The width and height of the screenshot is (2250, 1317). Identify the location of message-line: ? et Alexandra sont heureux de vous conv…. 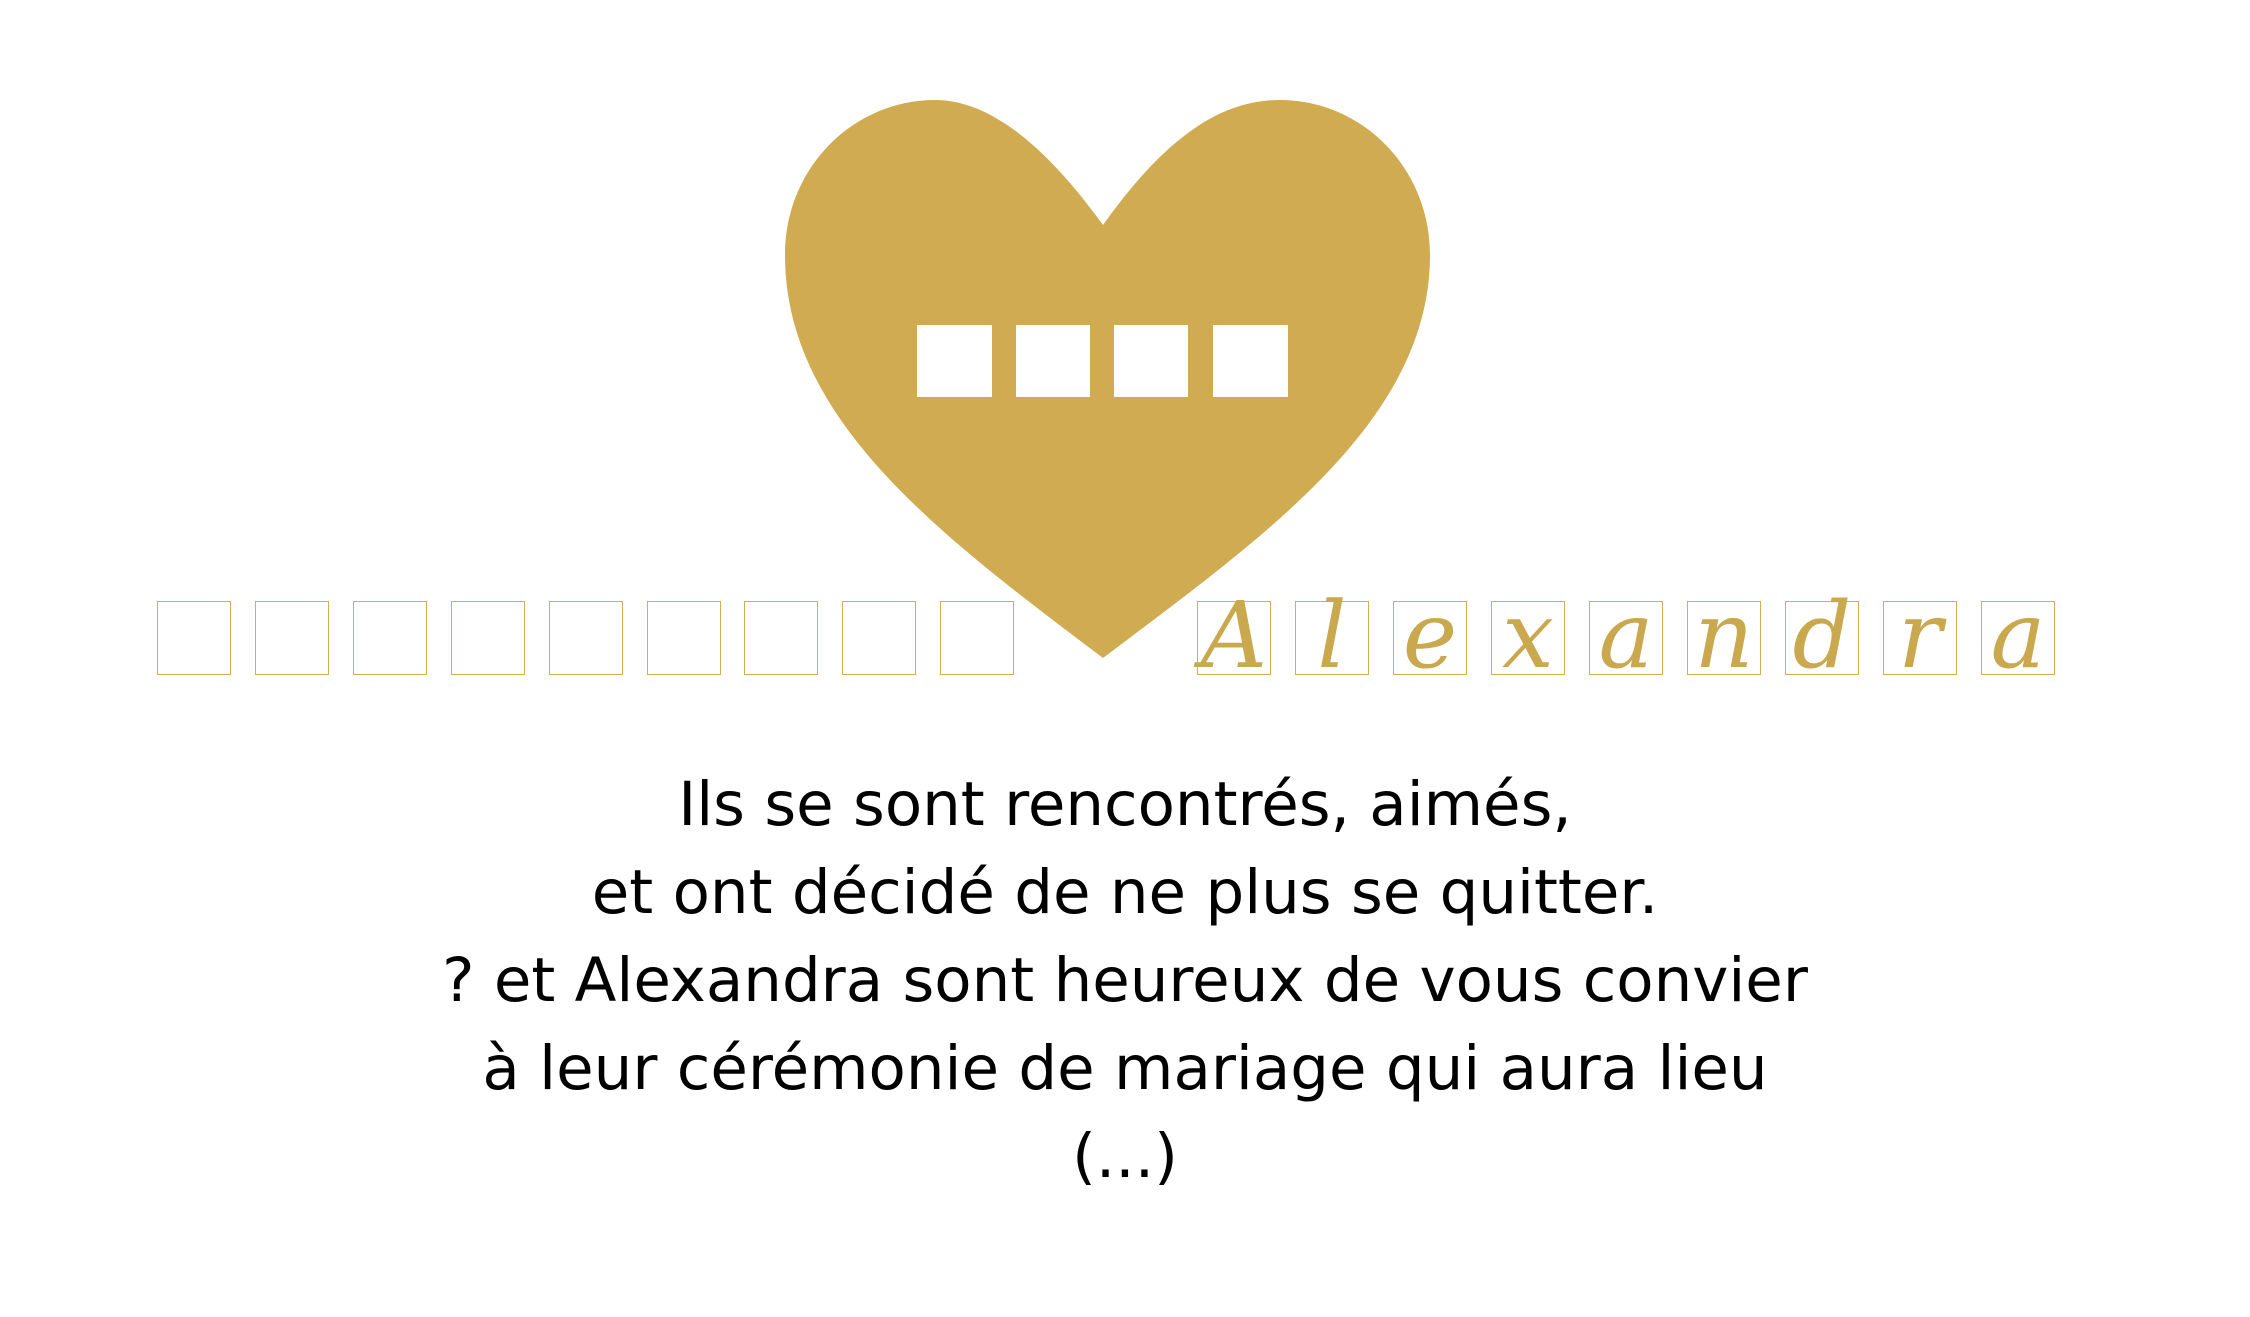
(1125, 980).